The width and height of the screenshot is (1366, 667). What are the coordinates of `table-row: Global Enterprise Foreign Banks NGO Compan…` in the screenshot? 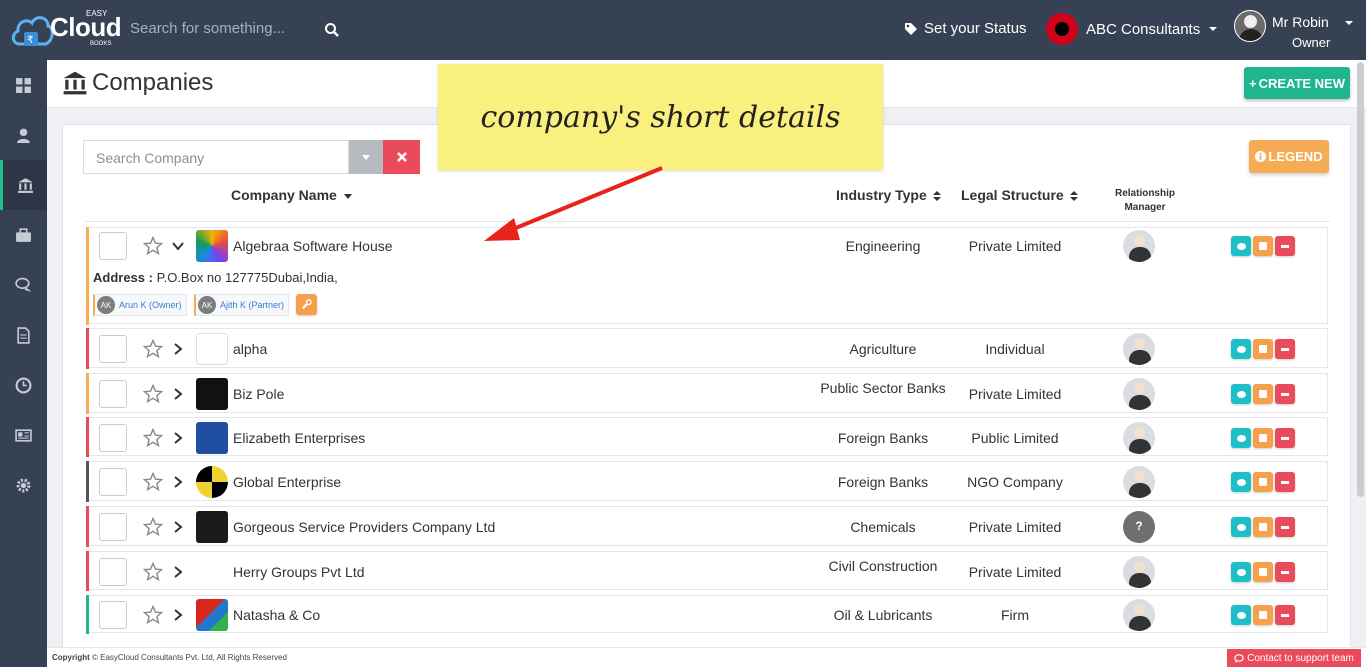 It's located at (707, 481).